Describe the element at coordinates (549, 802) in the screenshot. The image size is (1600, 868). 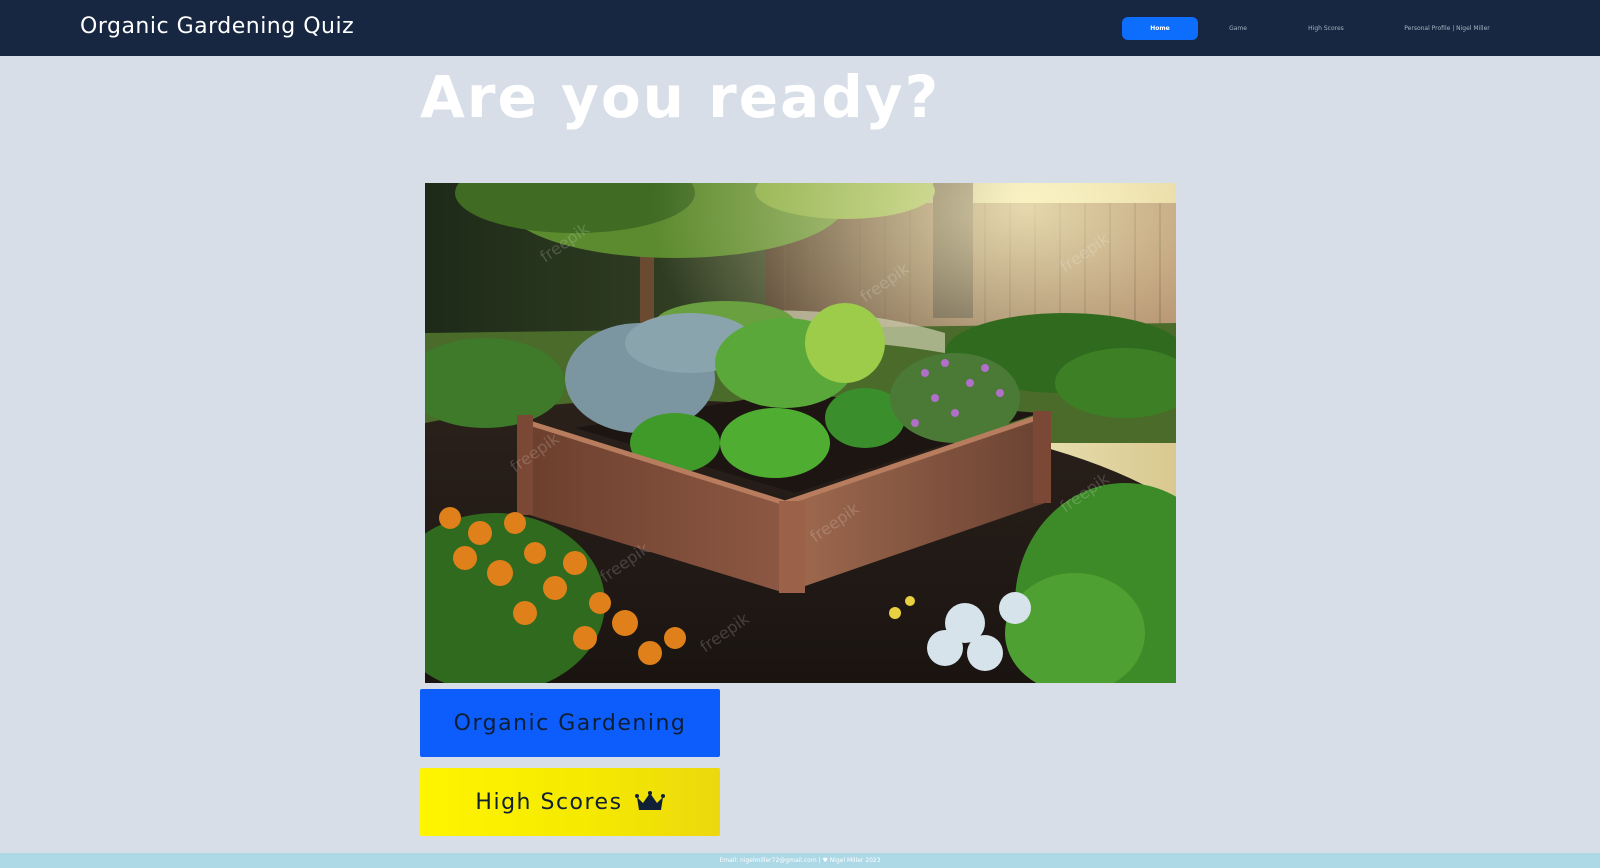
I see `high-scores-label: High Scores` at that location.